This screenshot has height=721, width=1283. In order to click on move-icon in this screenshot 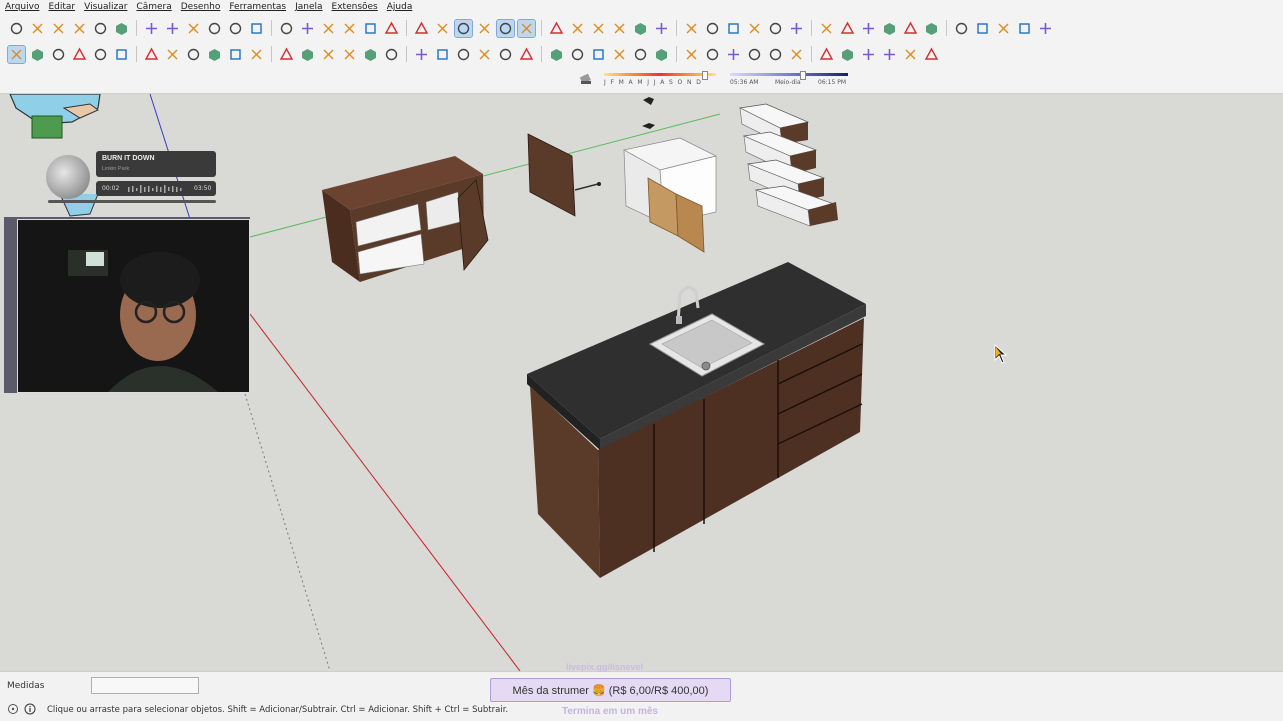, I will do `click(328, 54)`.